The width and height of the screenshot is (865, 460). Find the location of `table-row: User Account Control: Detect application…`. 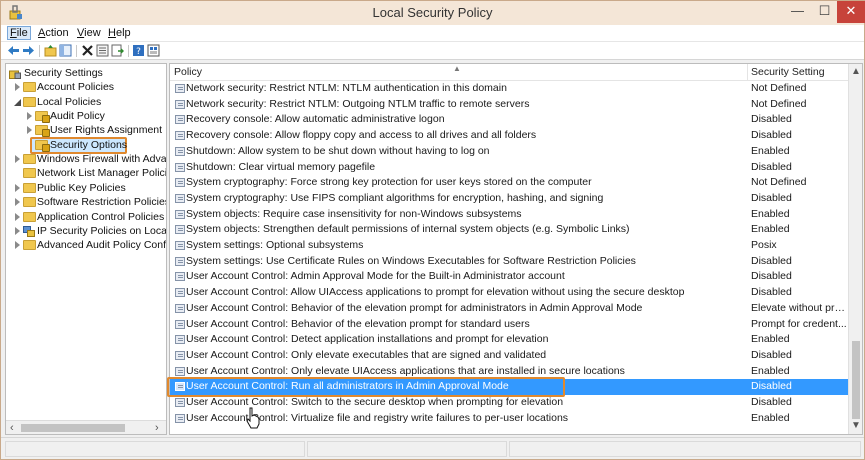

table-row: User Account Control: Detect application… is located at coordinates (509, 340).